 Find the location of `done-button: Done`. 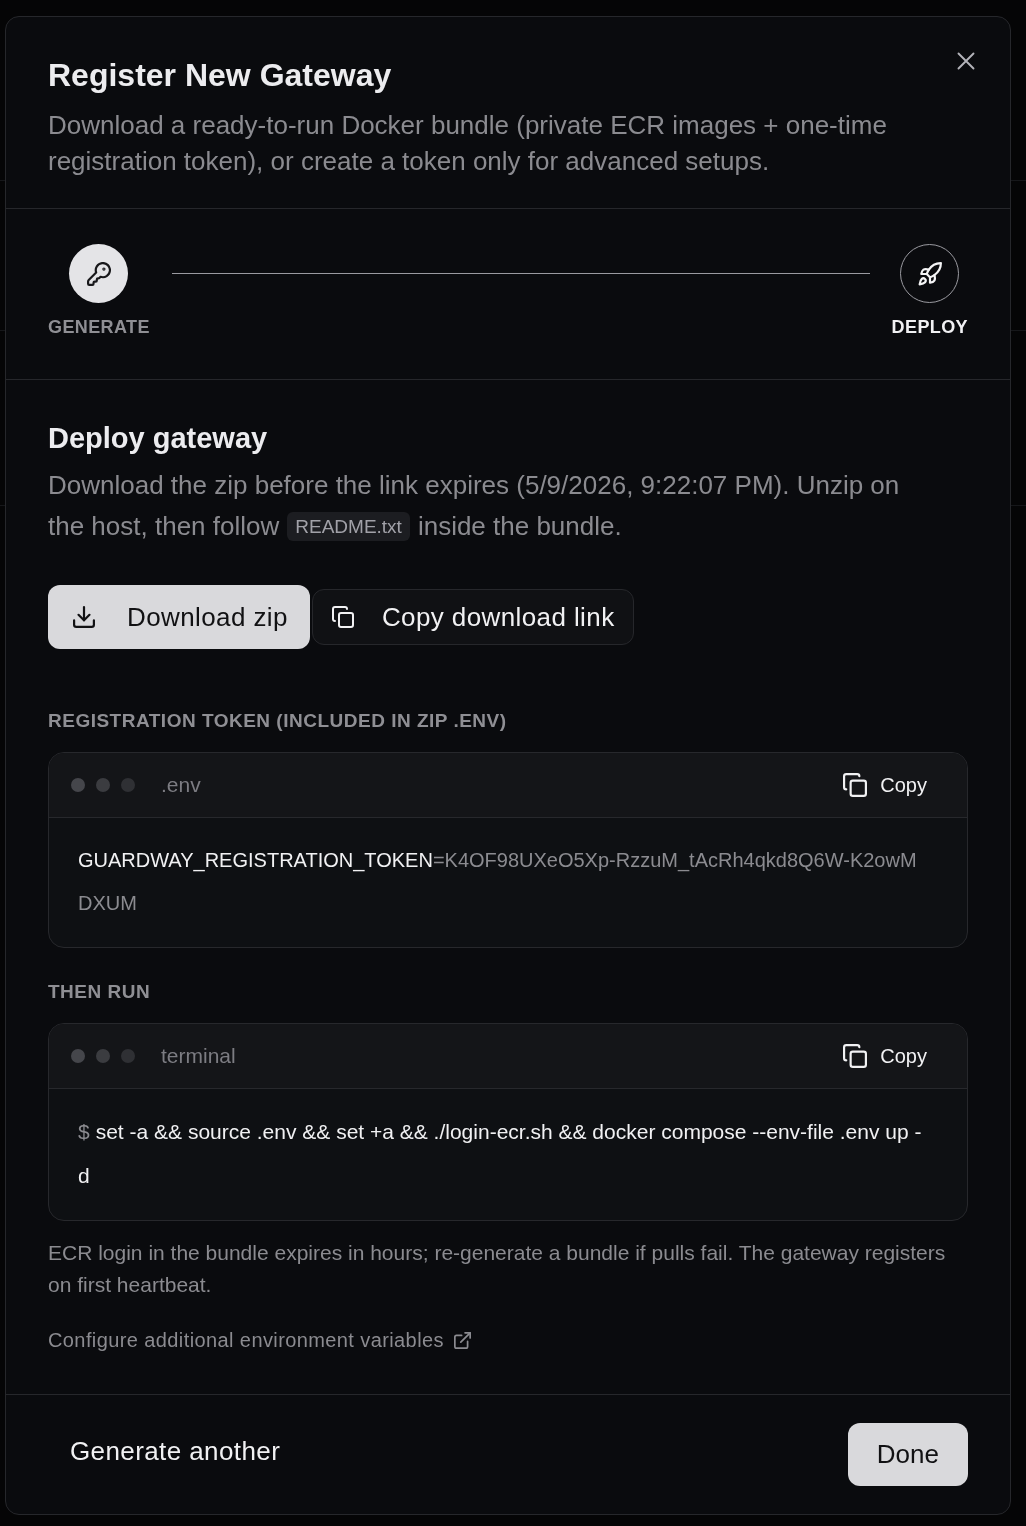

done-button: Done is located at coordinates (907, 1454).